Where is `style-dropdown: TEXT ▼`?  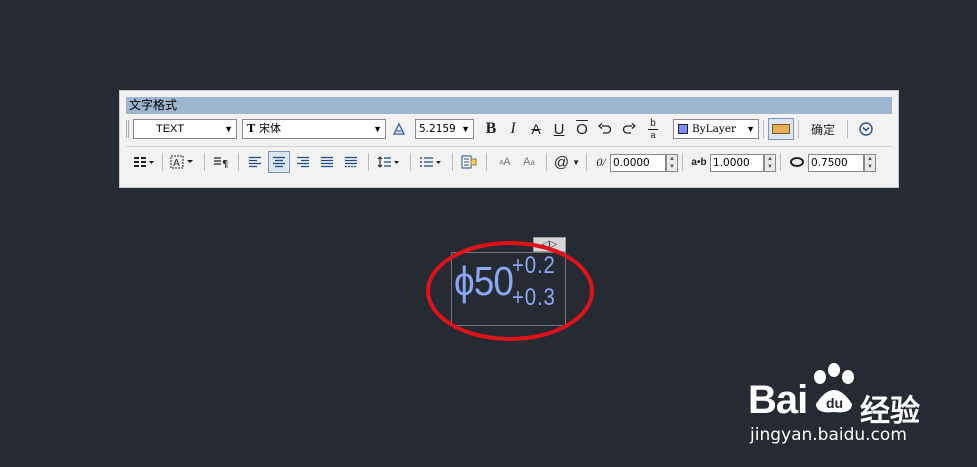
style-dropdown: TEXT ▼ is located at coordinates (185, 129).